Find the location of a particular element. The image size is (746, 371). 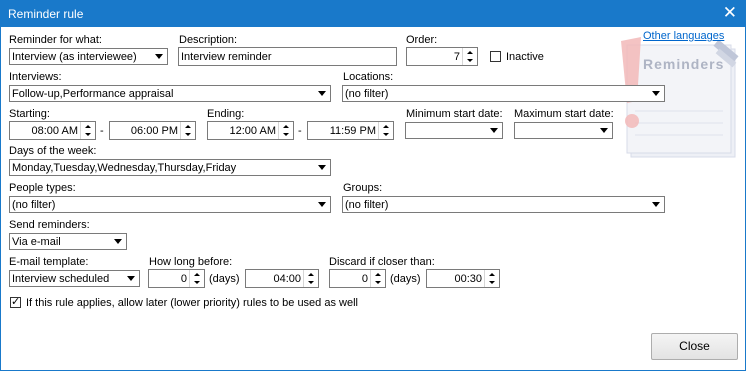

email-template-label: E-mail template: is located at coordinates (49, 262).